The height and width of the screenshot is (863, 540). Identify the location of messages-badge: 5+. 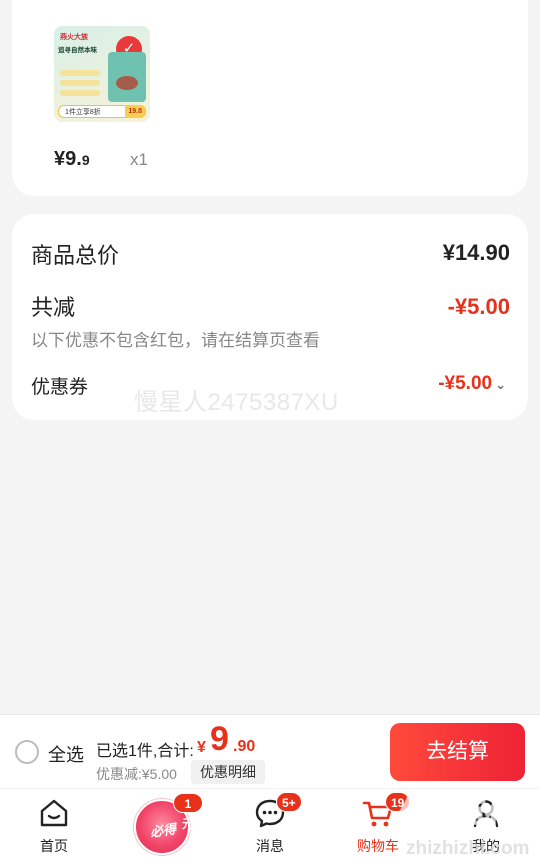
(289, 802).